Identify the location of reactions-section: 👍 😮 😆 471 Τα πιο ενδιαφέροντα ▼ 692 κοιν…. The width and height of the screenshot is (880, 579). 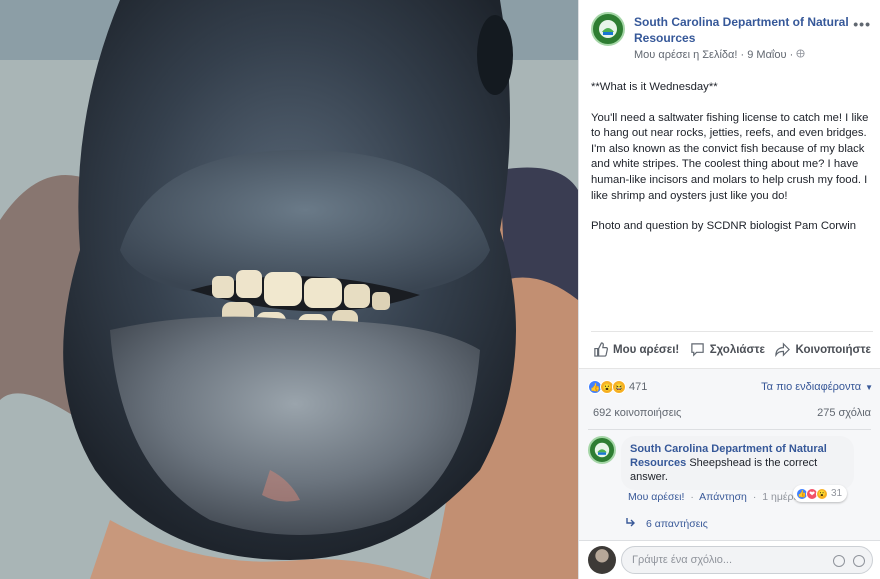
(729, 468).